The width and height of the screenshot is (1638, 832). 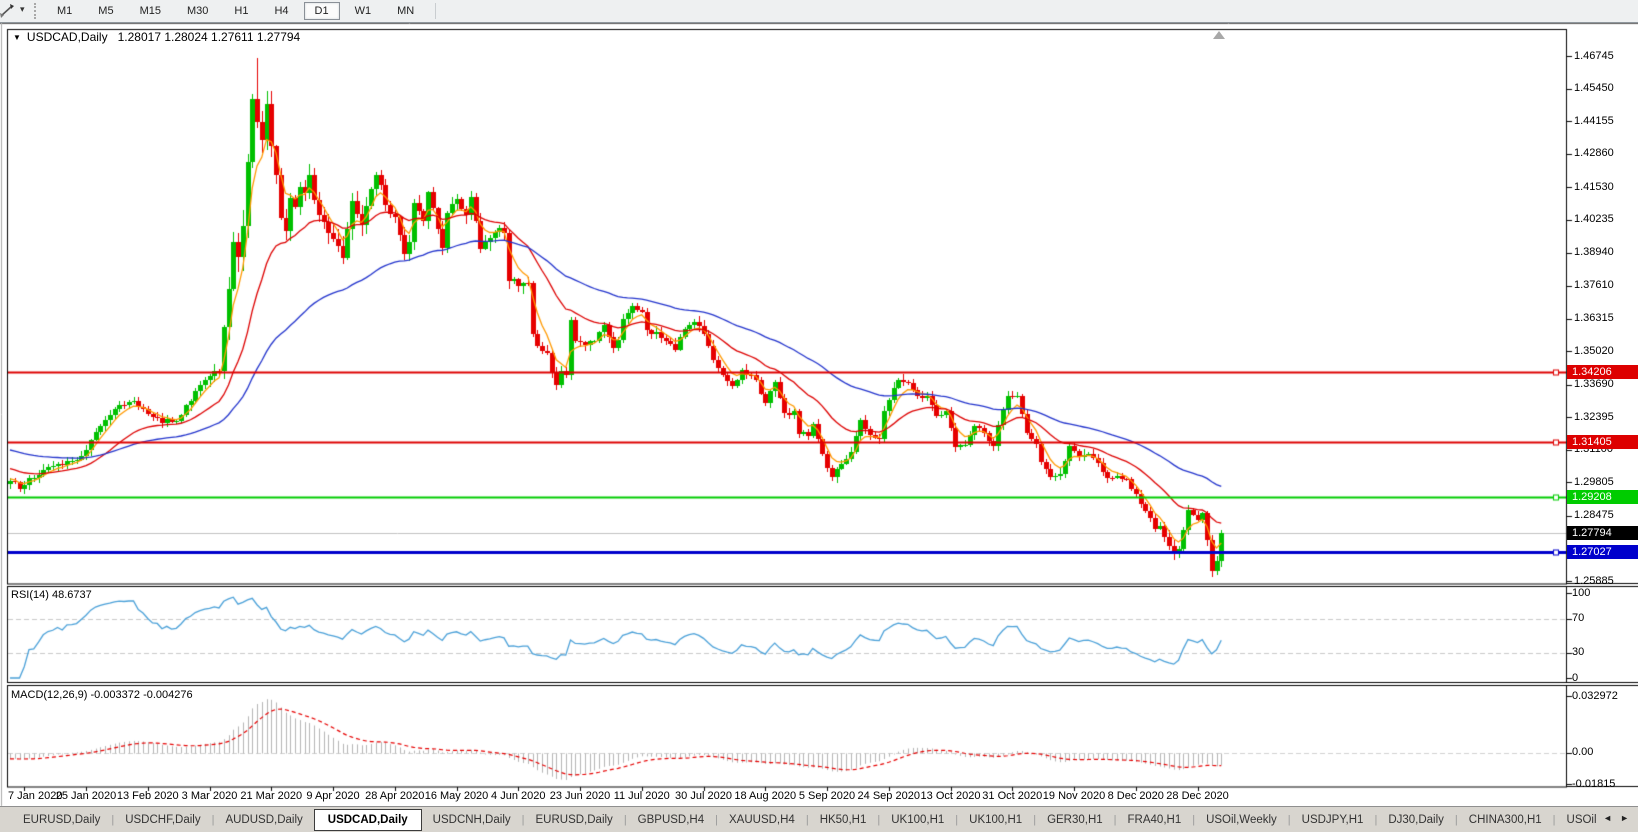 What do you see at coordinates (1616, 818) in the screenshot?
I see `tab-scroll-arrows: ◄ ►` at bounding box center [1616, 818].